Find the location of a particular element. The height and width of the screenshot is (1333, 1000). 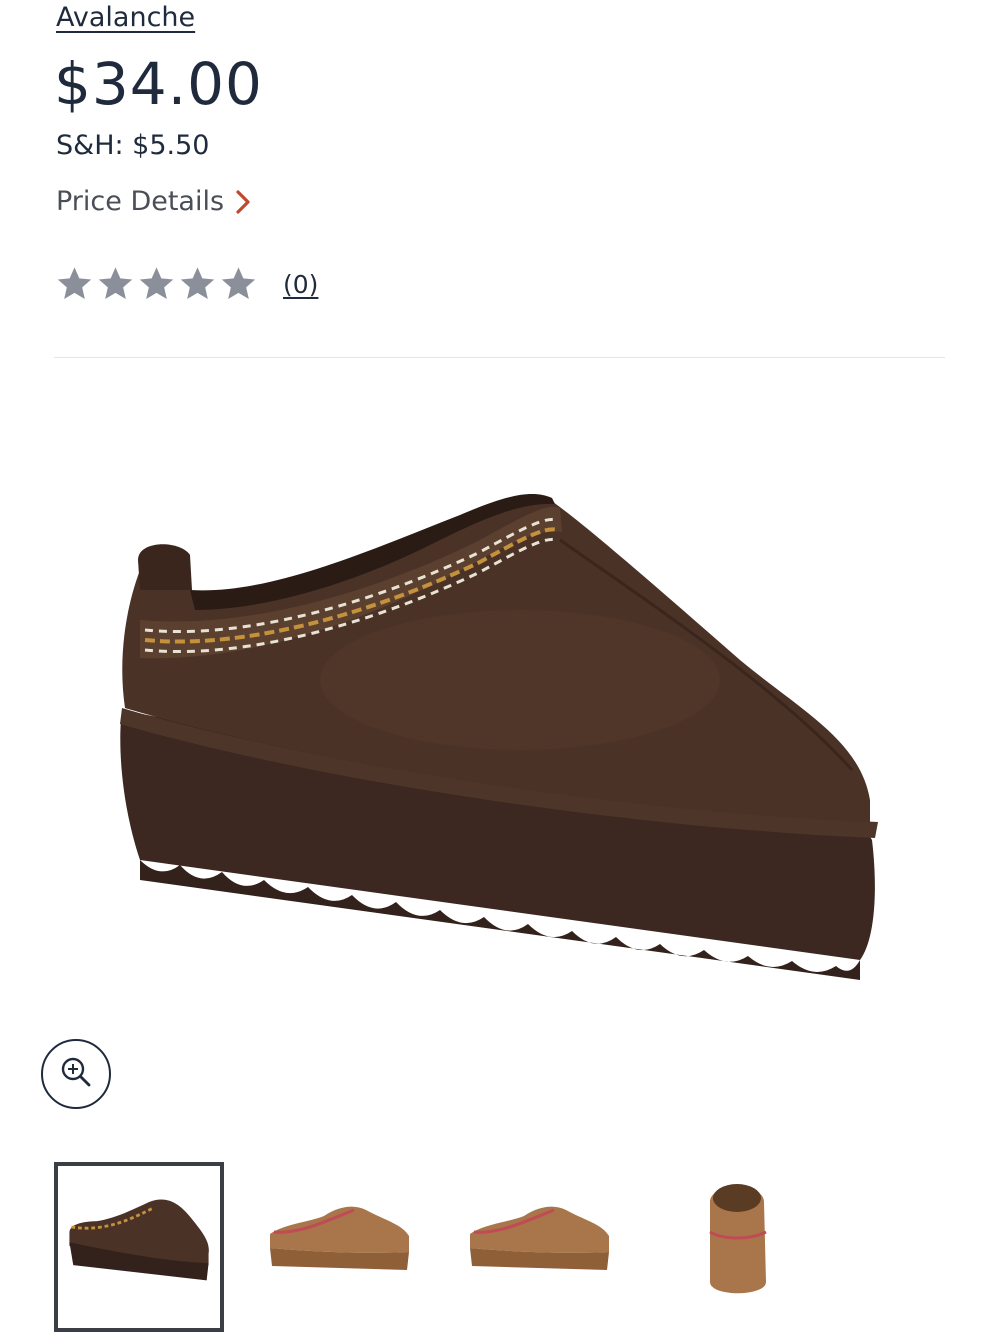

zoom-in-icon is located at coordinates (76, 1074).